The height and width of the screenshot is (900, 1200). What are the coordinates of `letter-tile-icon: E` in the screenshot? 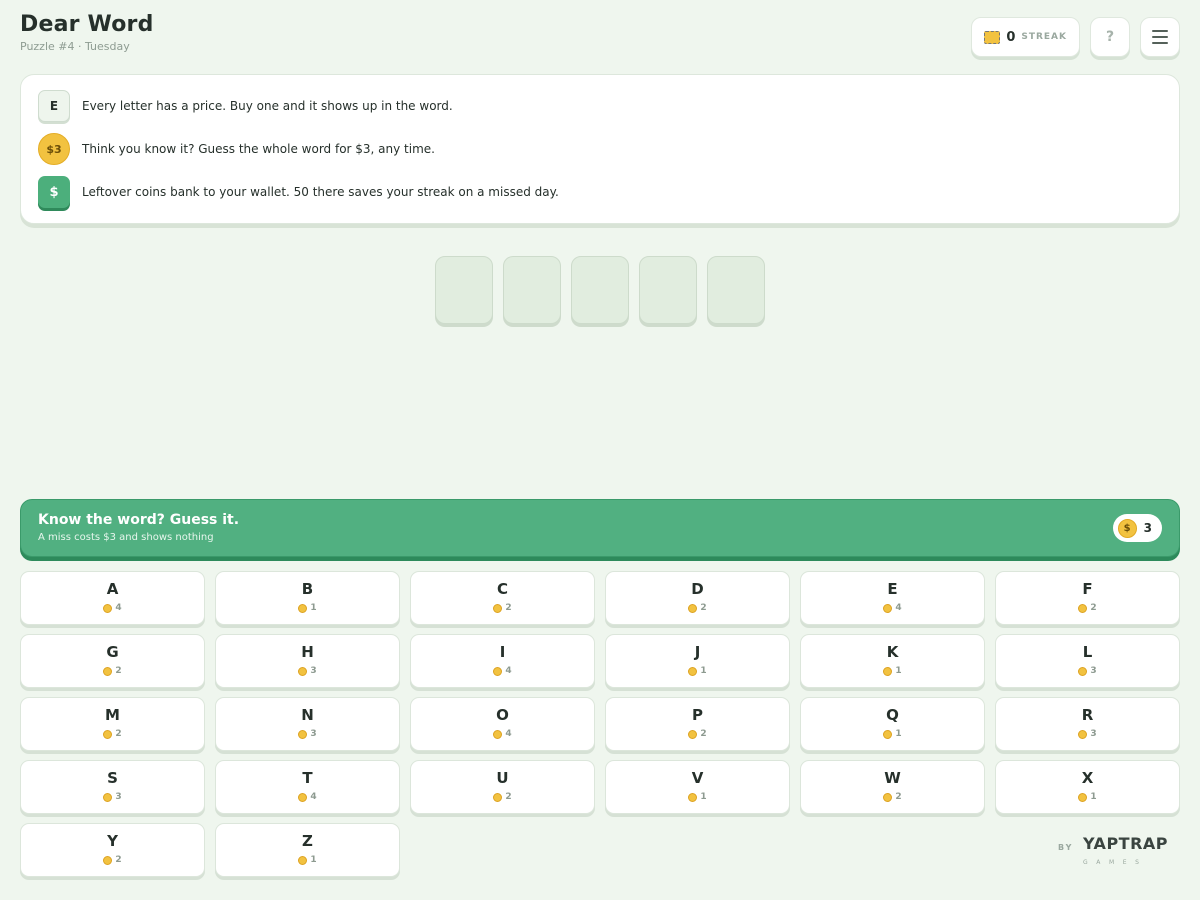 It's located at (54, 106).